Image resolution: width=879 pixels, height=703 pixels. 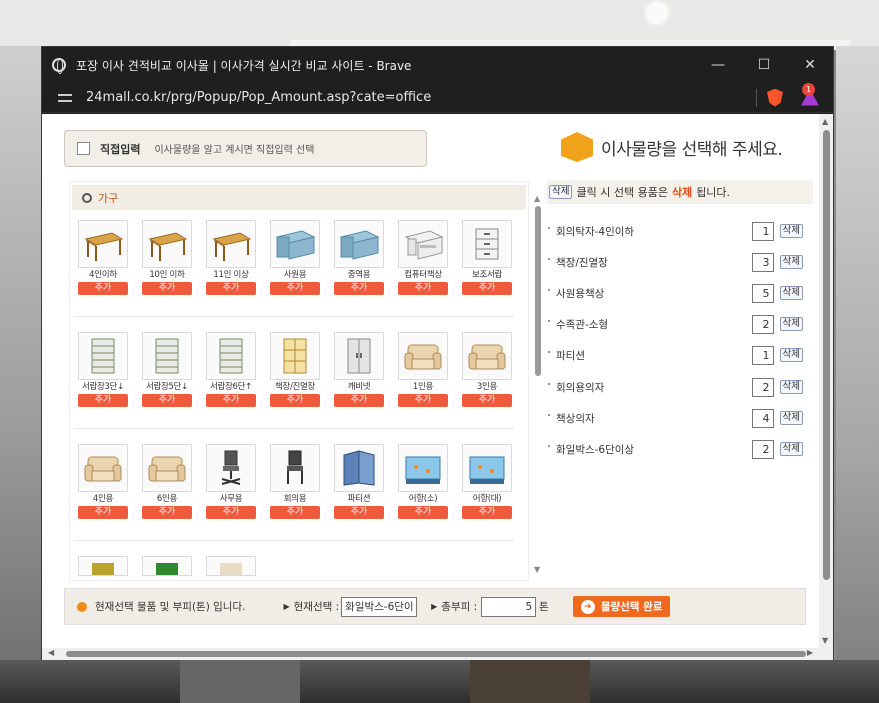 I want to click on quantity-input: 5, so click(x=762, y=293).